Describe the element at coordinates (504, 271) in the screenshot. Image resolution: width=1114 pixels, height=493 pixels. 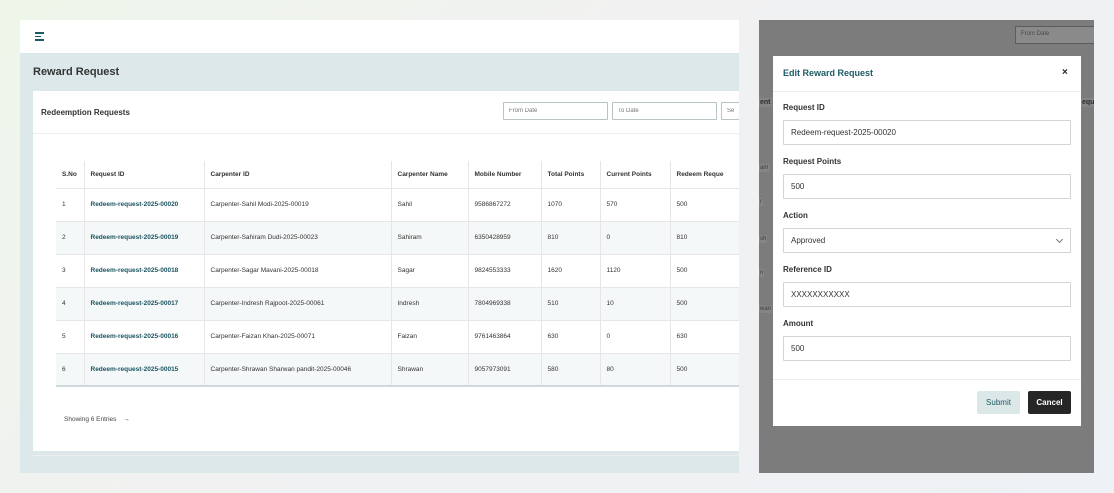
I see `cell-mobile-number: 9824553333` at that location.